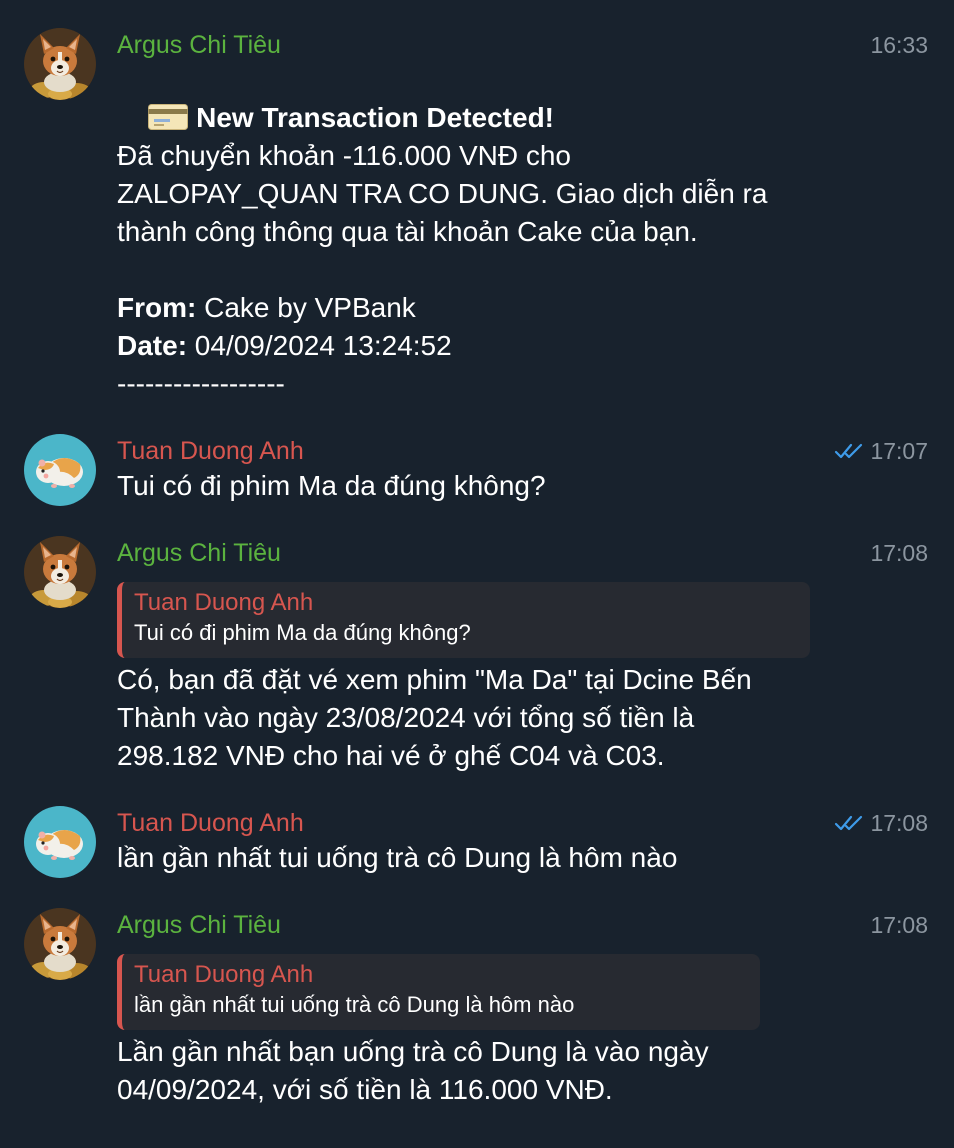 The width and height of the screenshot is (954, 1148). I want to click on from-label: From:, so click(157, 307).